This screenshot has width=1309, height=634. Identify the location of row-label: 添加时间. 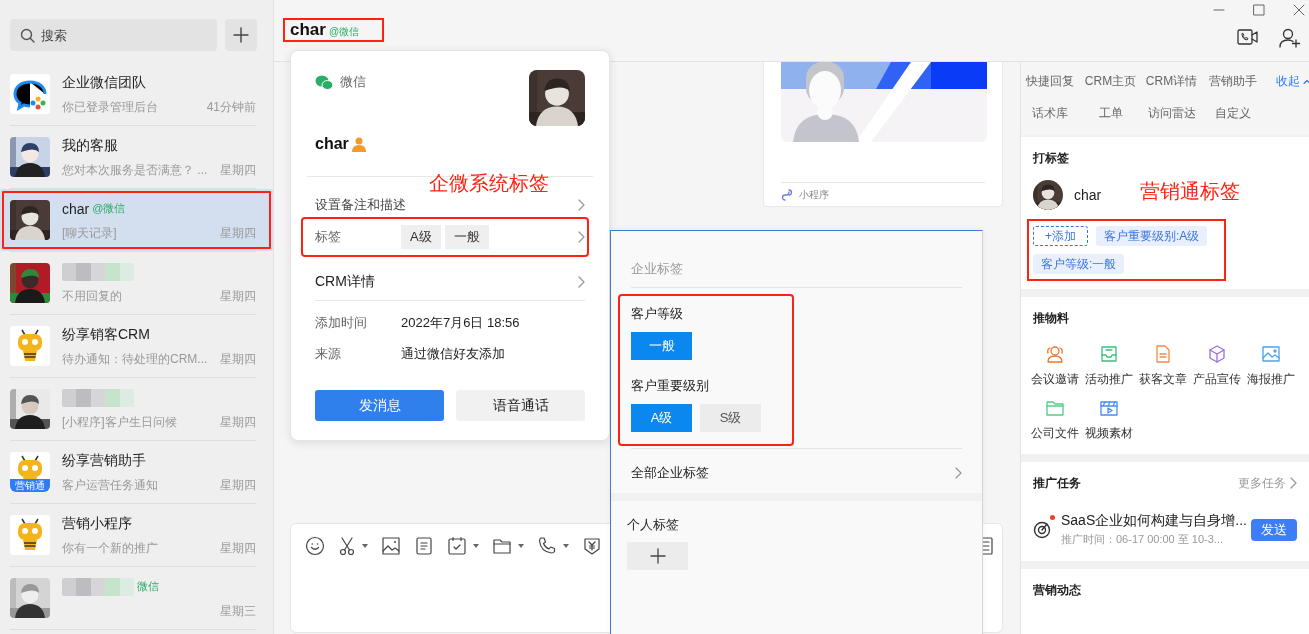
(341, 322).